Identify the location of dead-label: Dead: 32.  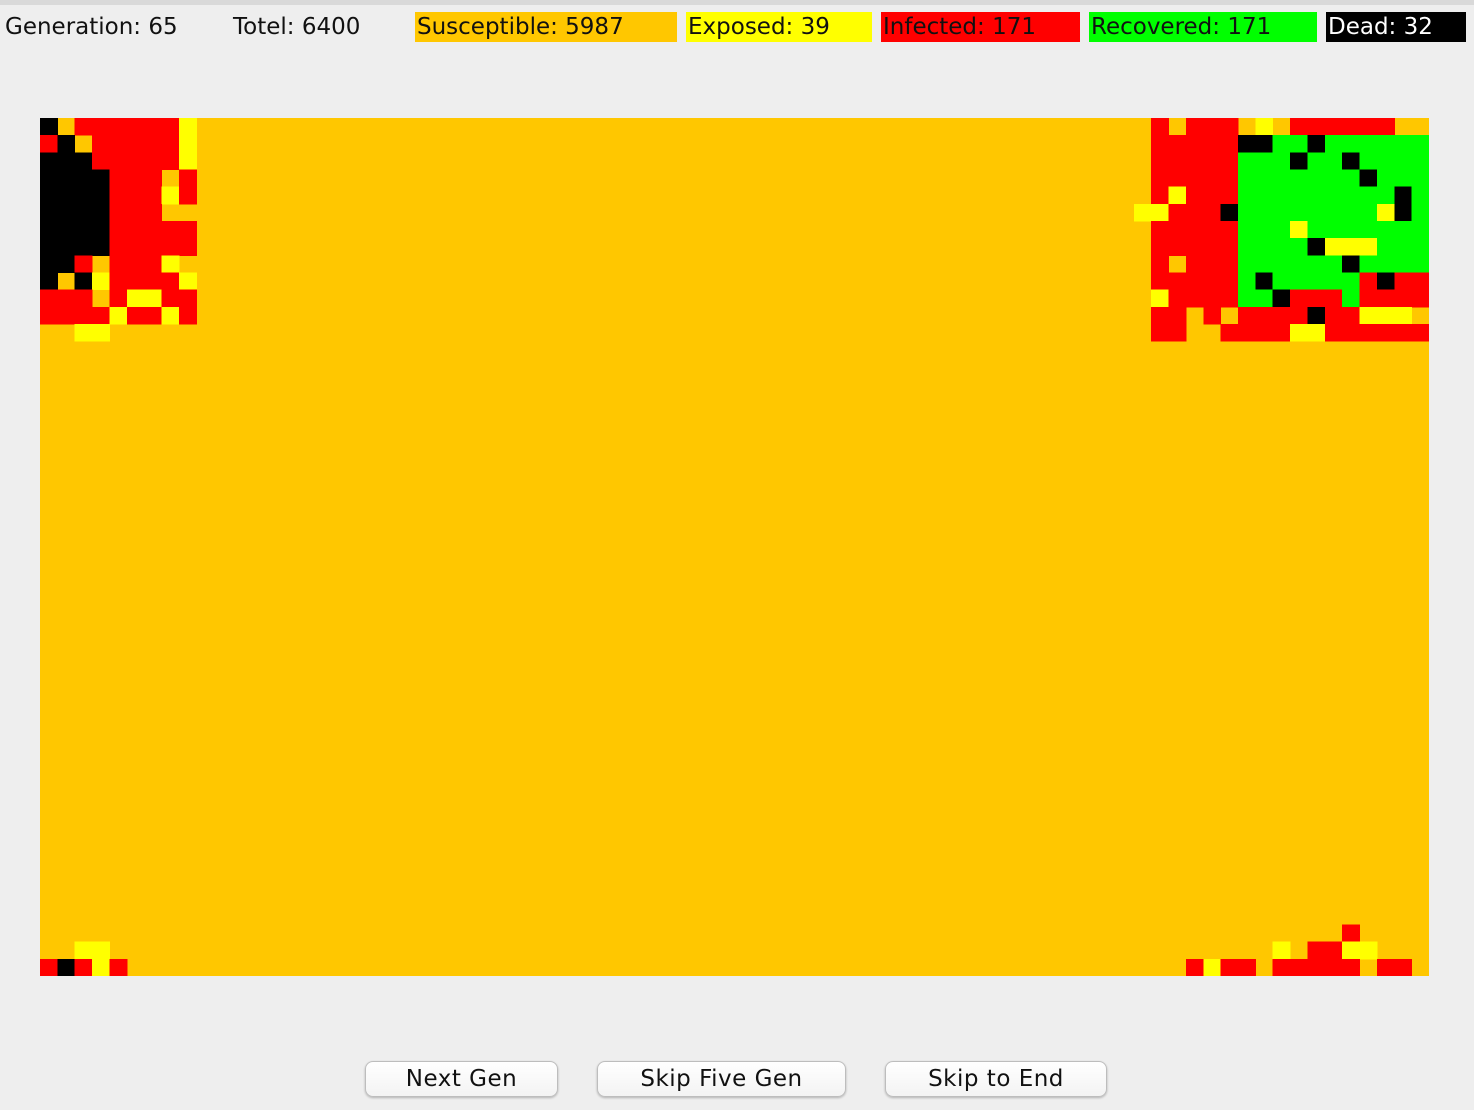
(1396, 27).